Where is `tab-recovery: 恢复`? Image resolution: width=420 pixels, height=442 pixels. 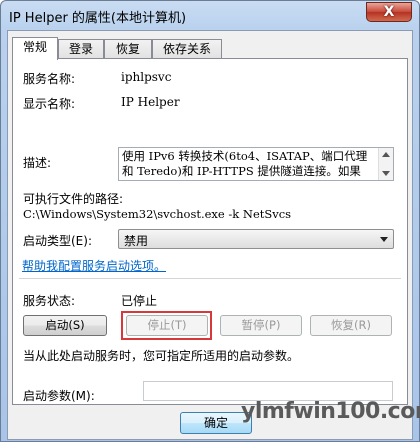 tab-recovery: 恢复 is located at coordinates (128, 49).